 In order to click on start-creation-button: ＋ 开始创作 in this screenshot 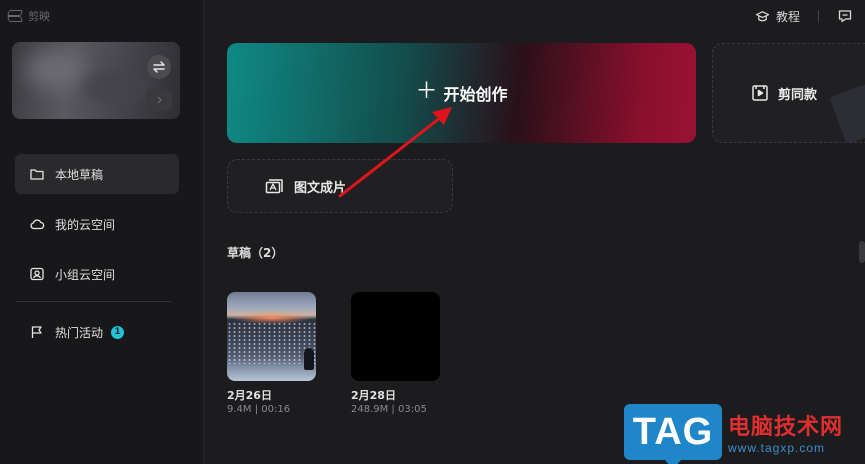, I will do `click(461, 93)`.